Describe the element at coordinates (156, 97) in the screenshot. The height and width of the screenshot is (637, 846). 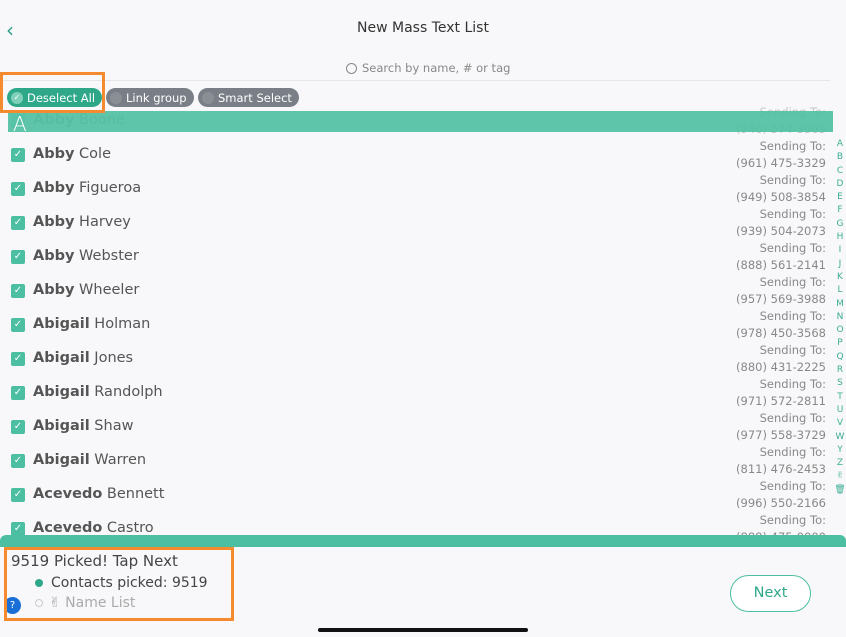
I see `link-group-label: Link group` at that location.